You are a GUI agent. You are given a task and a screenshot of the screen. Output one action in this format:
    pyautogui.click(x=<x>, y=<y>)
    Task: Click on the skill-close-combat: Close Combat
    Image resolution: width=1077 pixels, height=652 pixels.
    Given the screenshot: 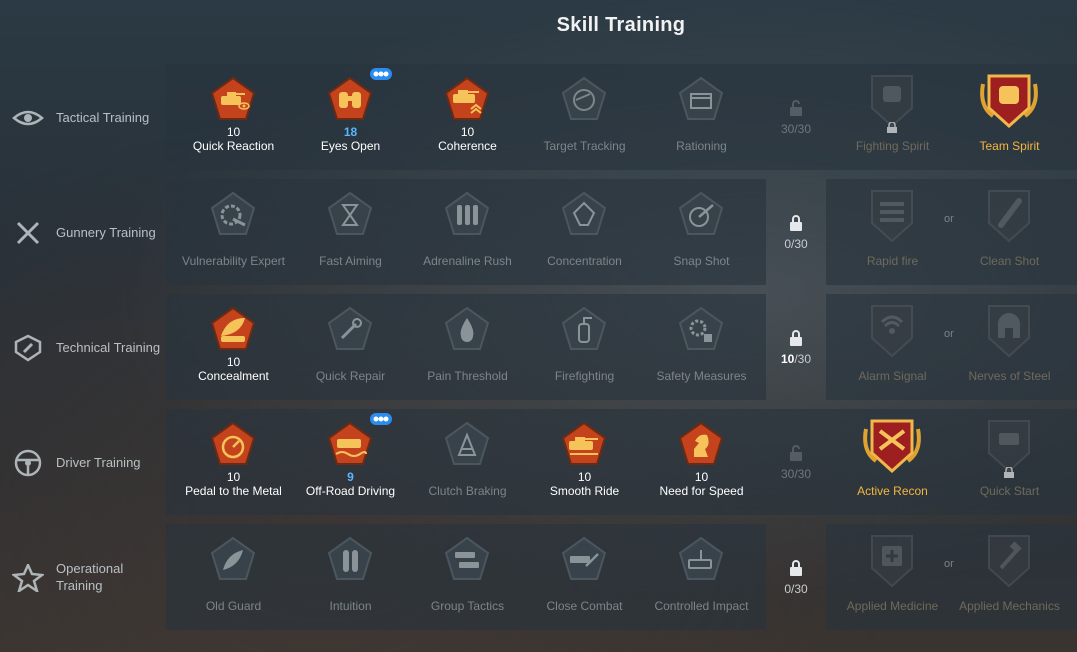 What is the action you would take?
    pyautogui.click(x=584, y=577)
    